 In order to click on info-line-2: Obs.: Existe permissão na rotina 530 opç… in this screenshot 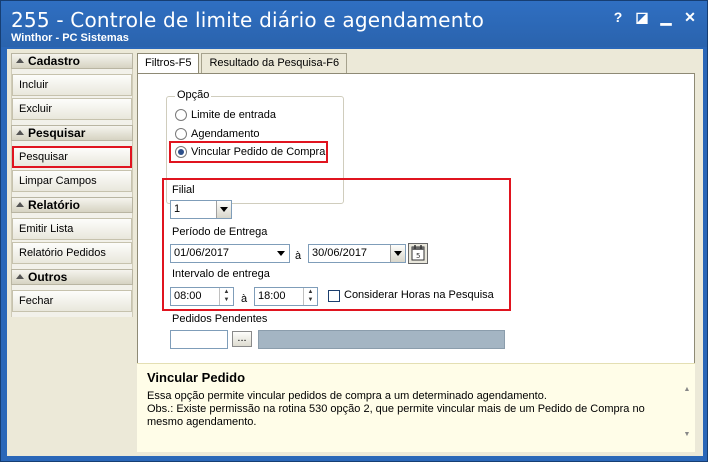, I will do `click(396, 415)`.